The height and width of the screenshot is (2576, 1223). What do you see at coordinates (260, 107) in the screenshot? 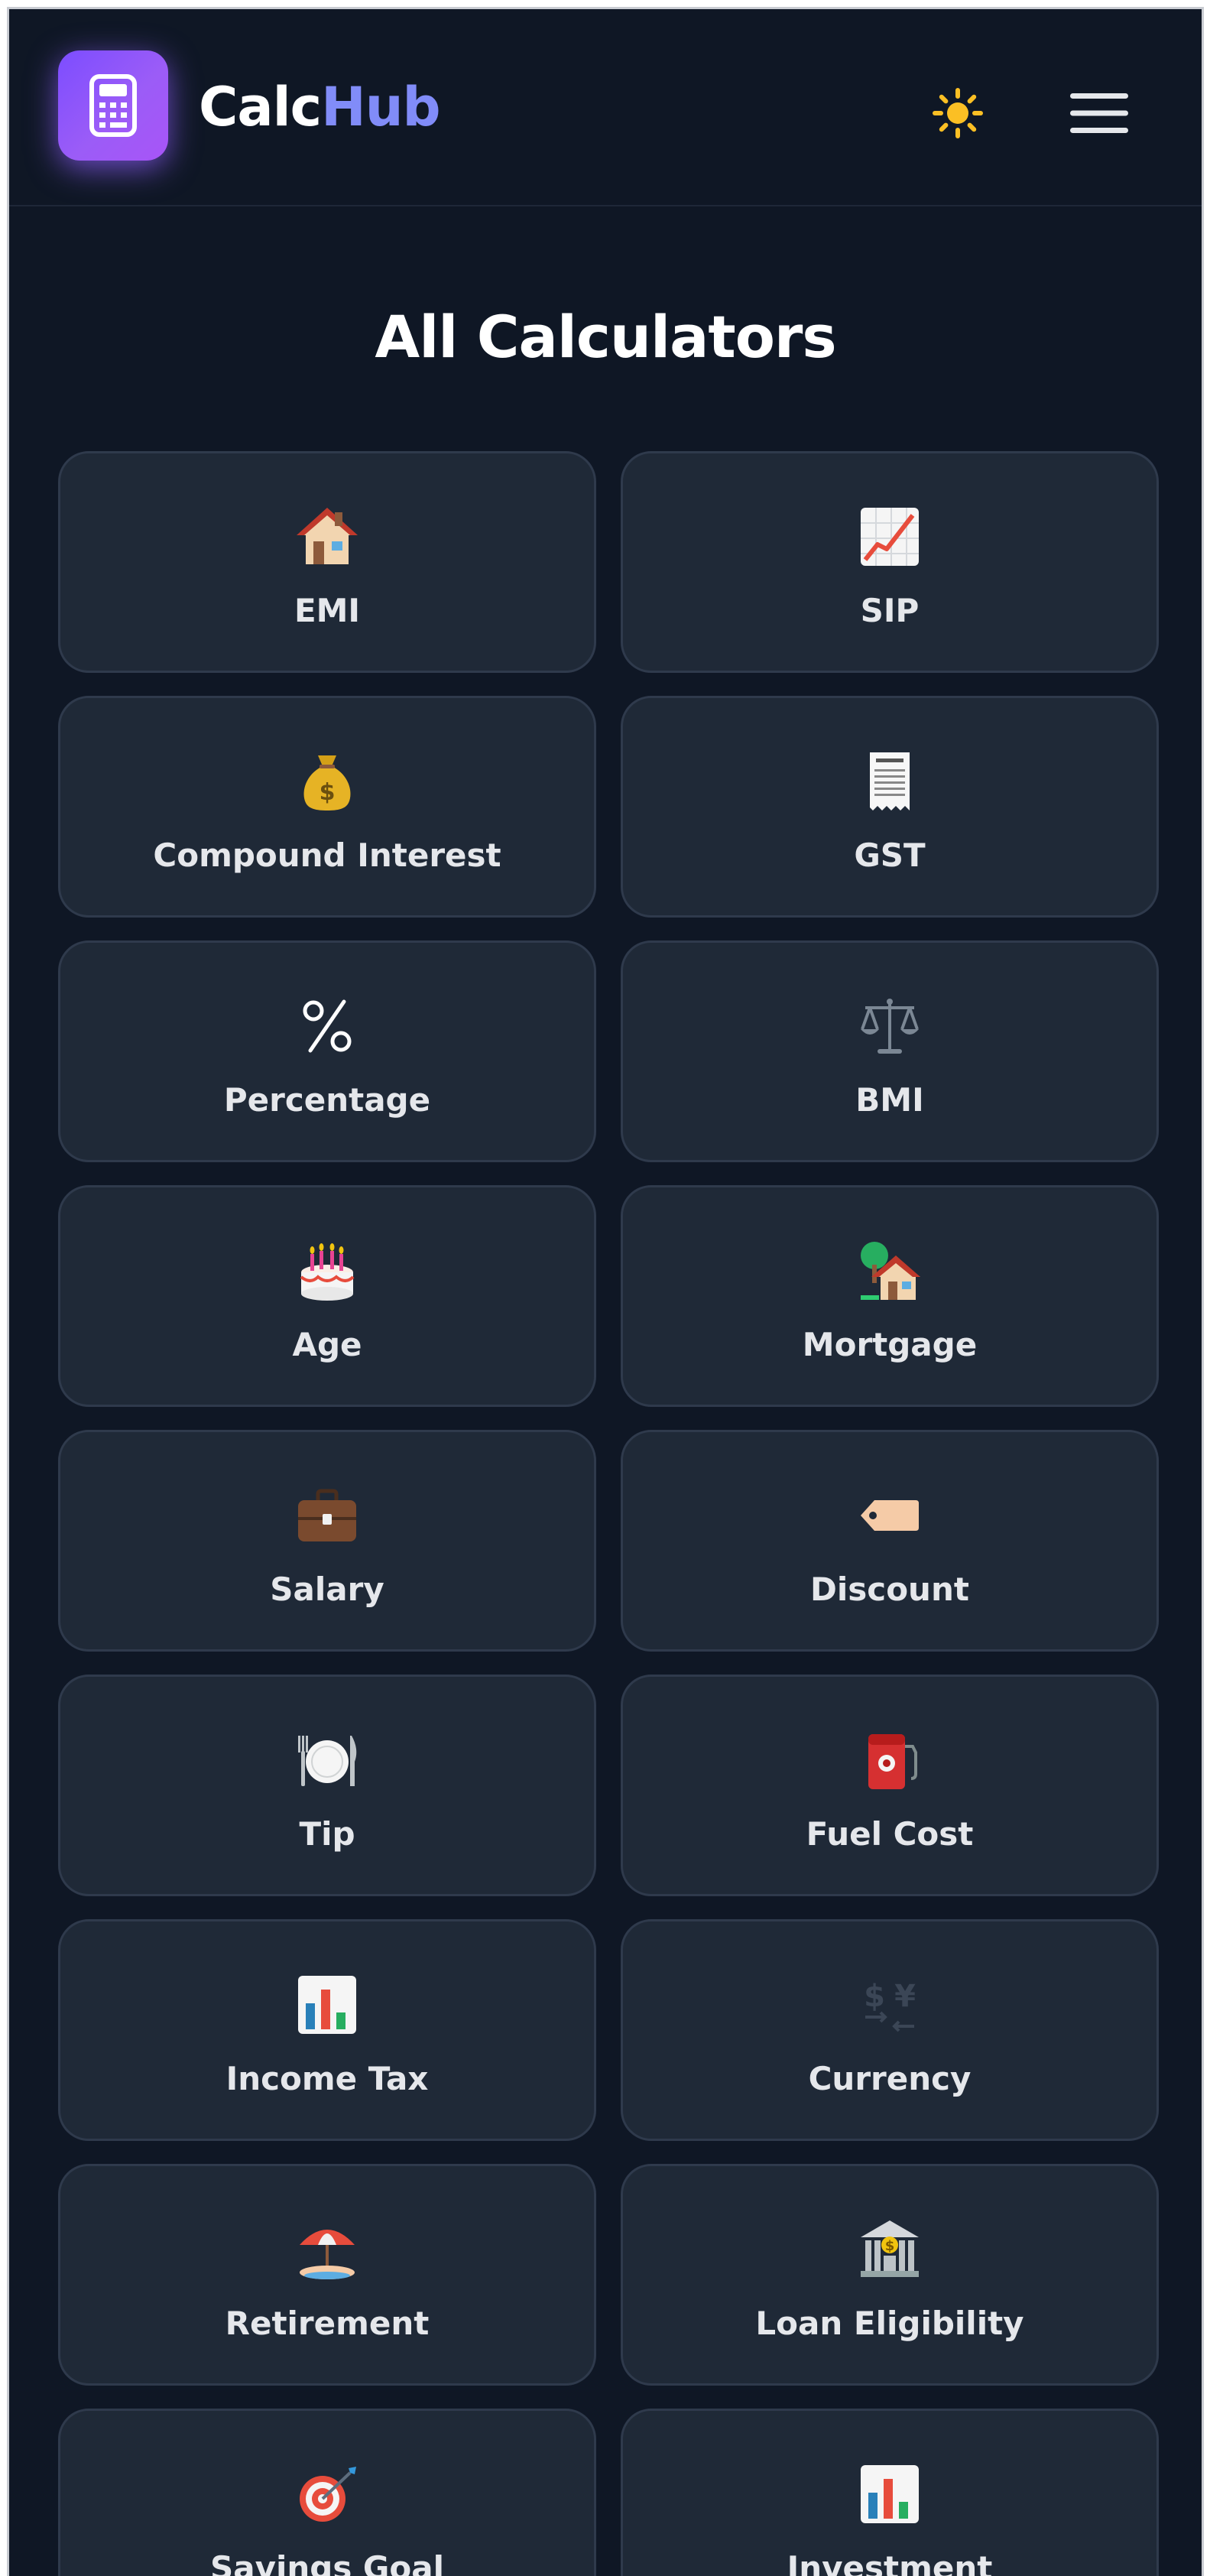
I see `brand-name-part1: Calc` at bounding box center [260, 107].